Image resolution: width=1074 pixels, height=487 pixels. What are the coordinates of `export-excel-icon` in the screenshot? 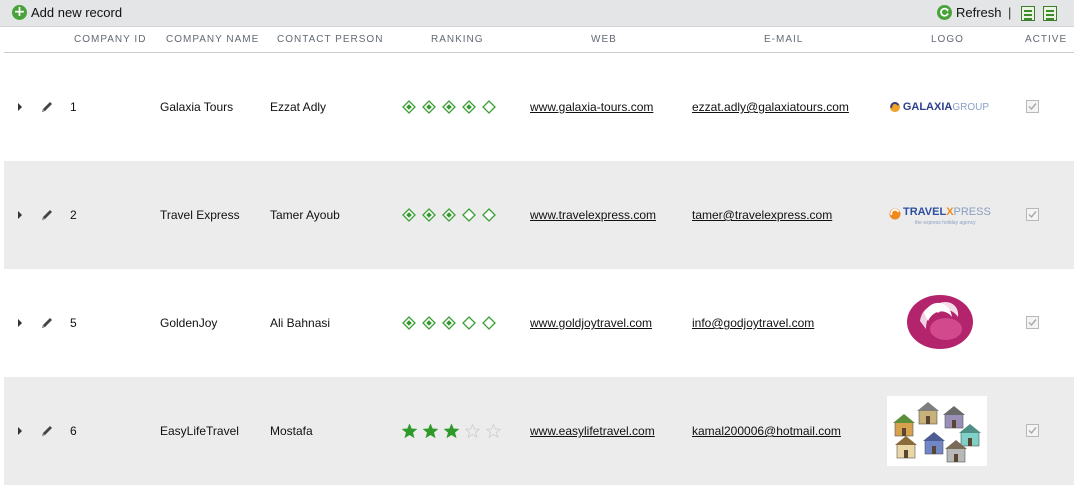 It's located at (1028, 13).